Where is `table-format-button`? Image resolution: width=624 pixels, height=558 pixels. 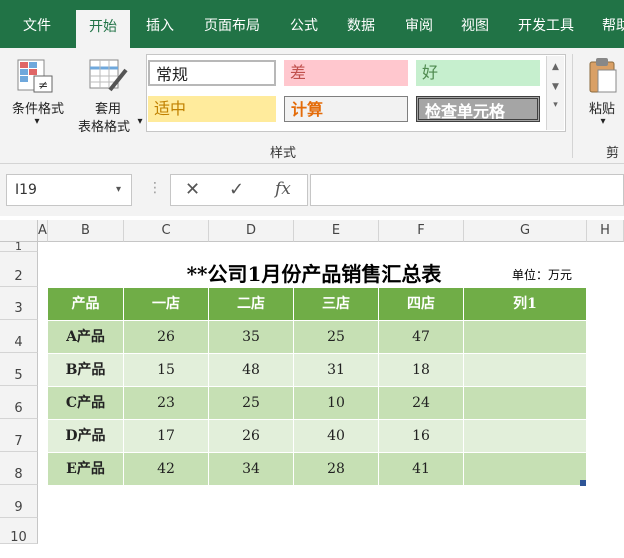 table-format-button is located at coordinates (108, 77).